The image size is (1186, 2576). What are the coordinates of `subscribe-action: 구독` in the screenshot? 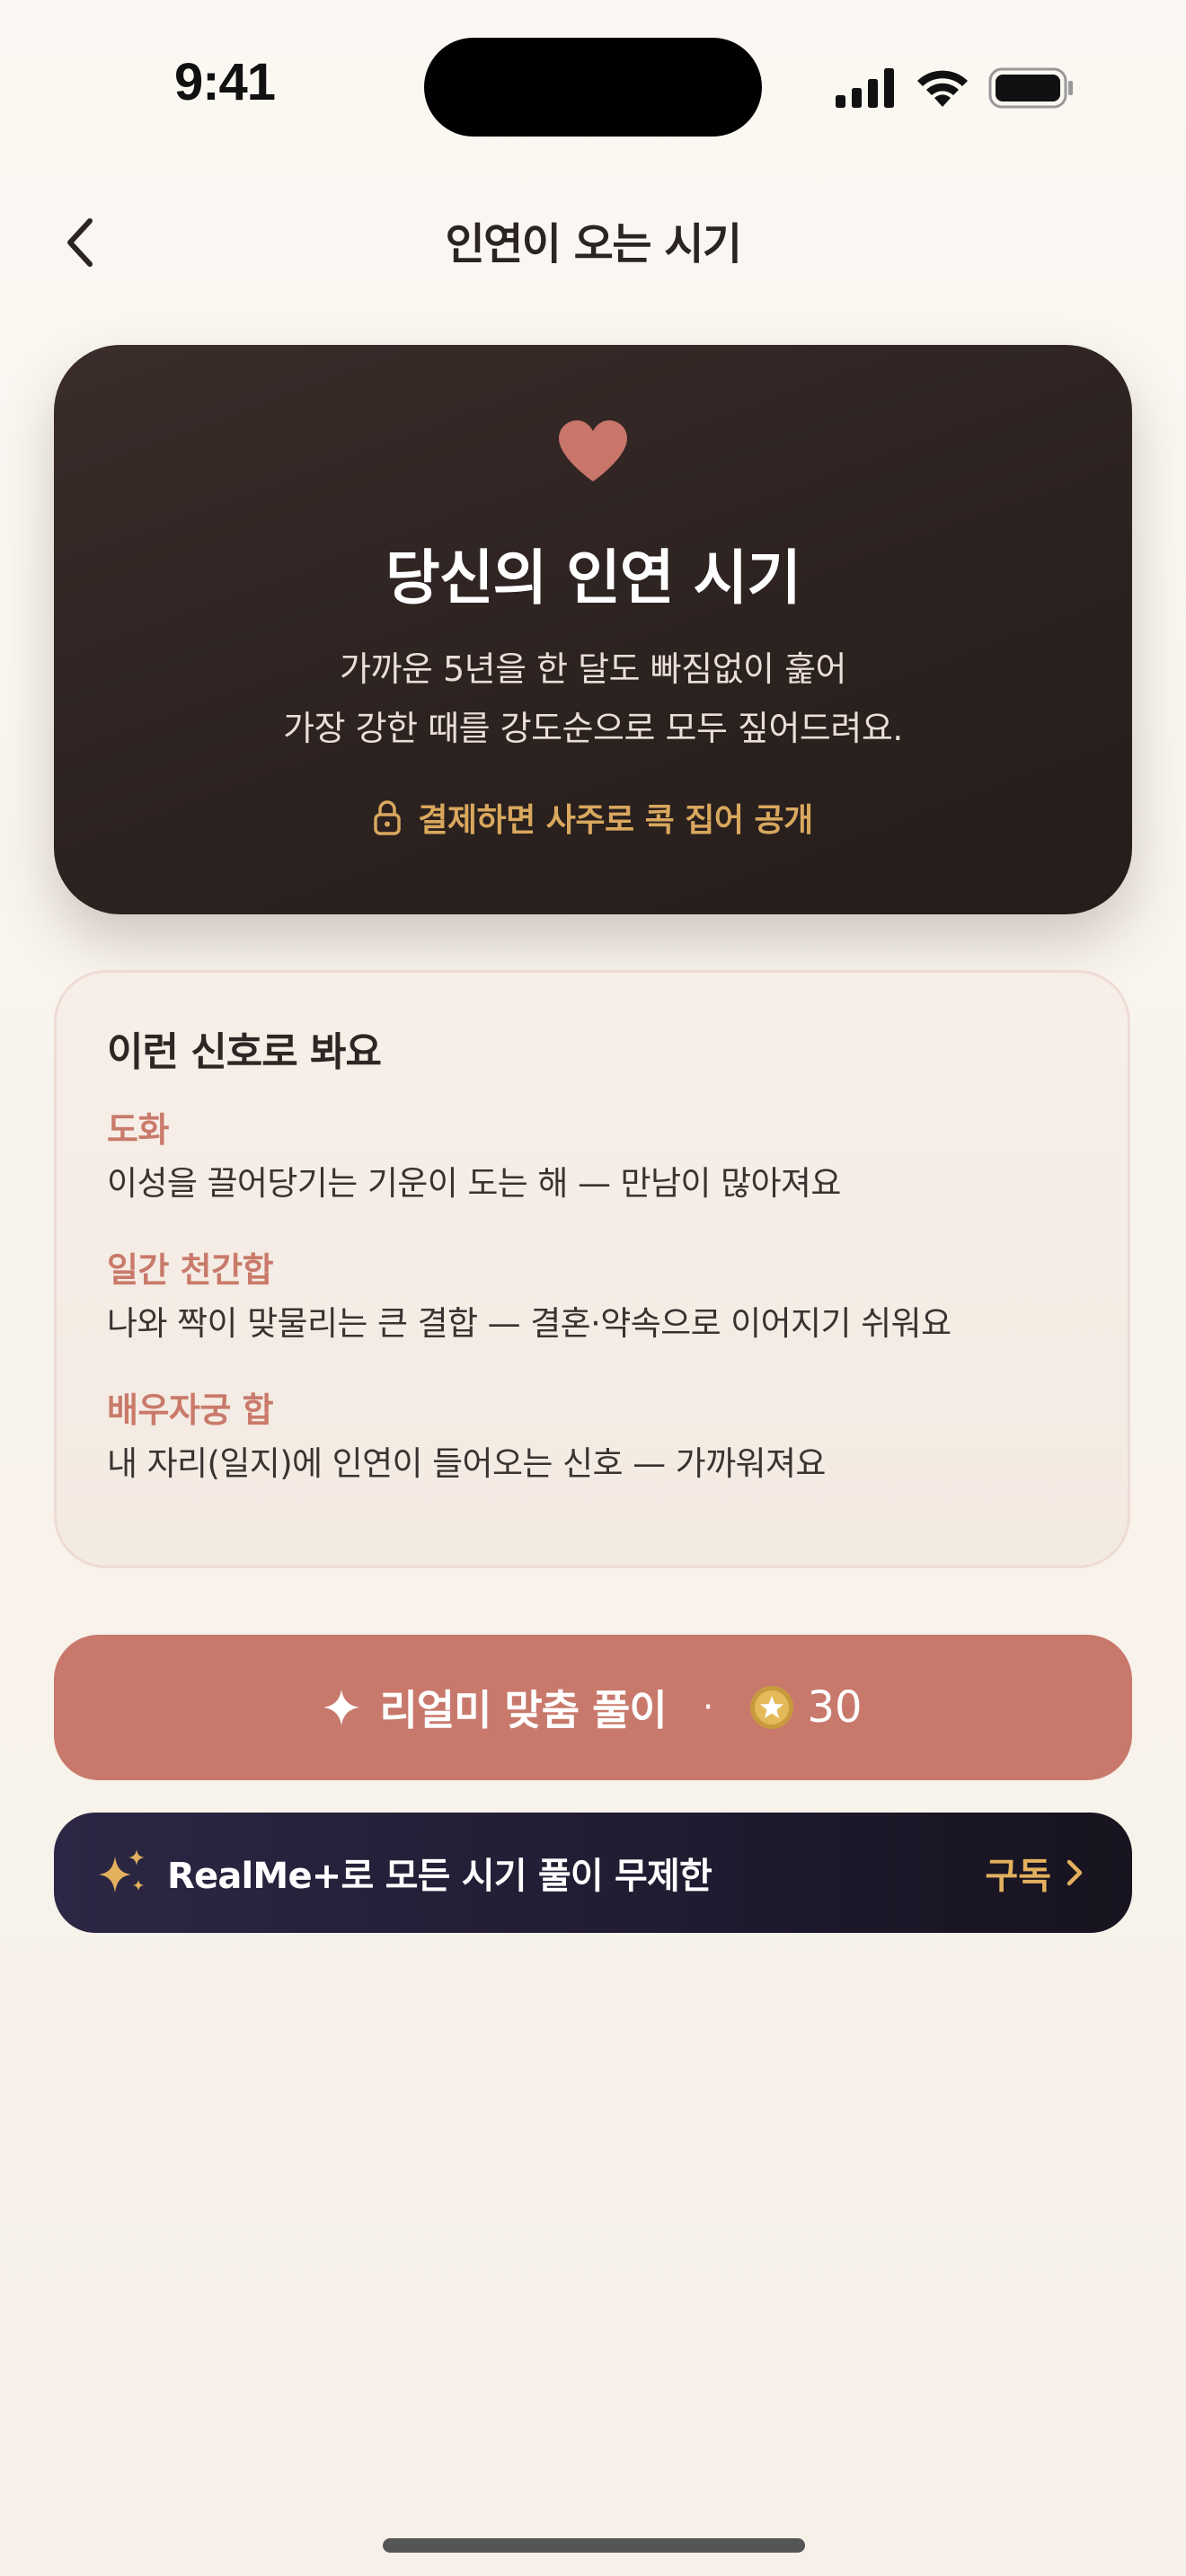 It's located at (1034, 1873).